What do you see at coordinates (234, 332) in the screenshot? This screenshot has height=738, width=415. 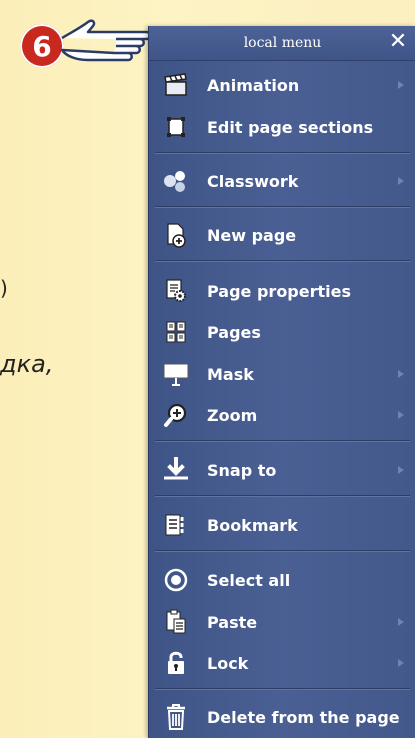 I see `menu-item-label: Pages` at bounding box center [234, 332].